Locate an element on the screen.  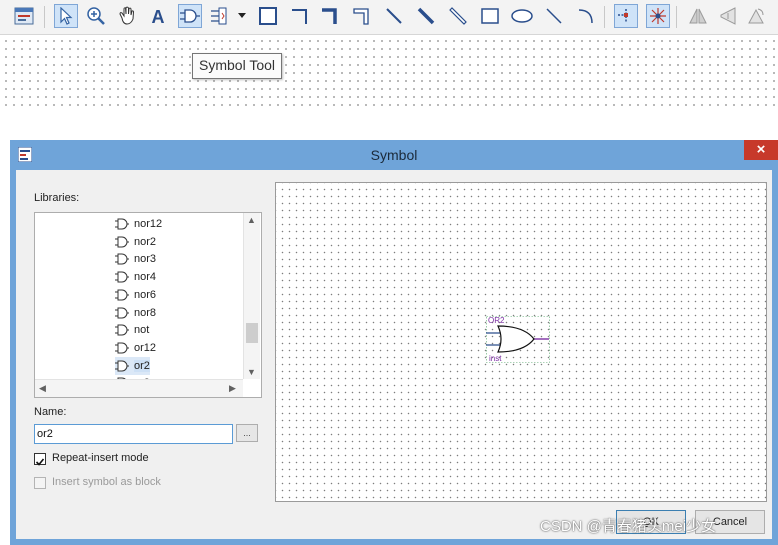
list-item: not is located at coordinates (132, 330).